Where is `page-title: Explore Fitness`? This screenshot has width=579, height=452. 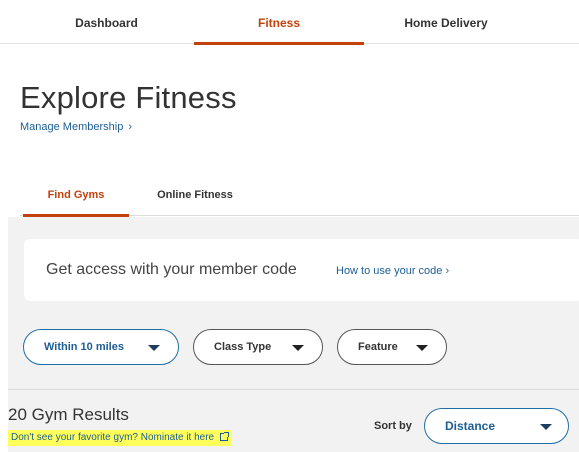 page-title: Explore Fitness is located at coordinates (128, 97).